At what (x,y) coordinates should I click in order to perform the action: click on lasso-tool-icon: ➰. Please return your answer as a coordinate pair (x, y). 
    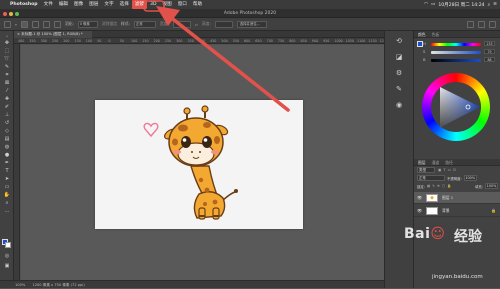
    Looking at the image, I should click on (7, 59).